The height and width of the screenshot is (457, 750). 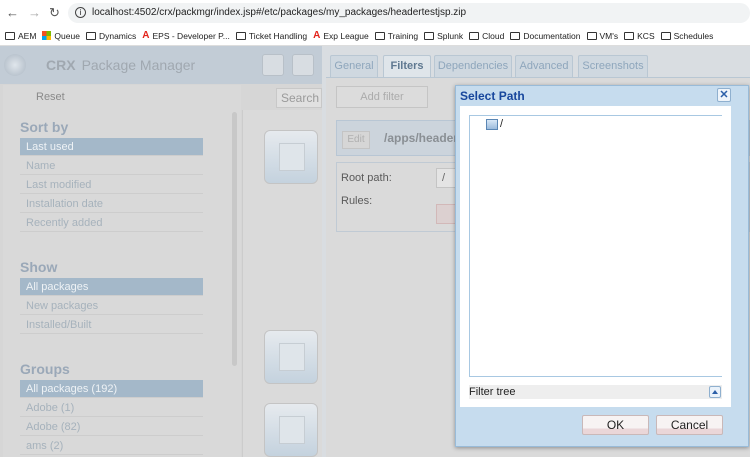 I want to click on dialog-title: Select Path, so click(x=492, y=96).